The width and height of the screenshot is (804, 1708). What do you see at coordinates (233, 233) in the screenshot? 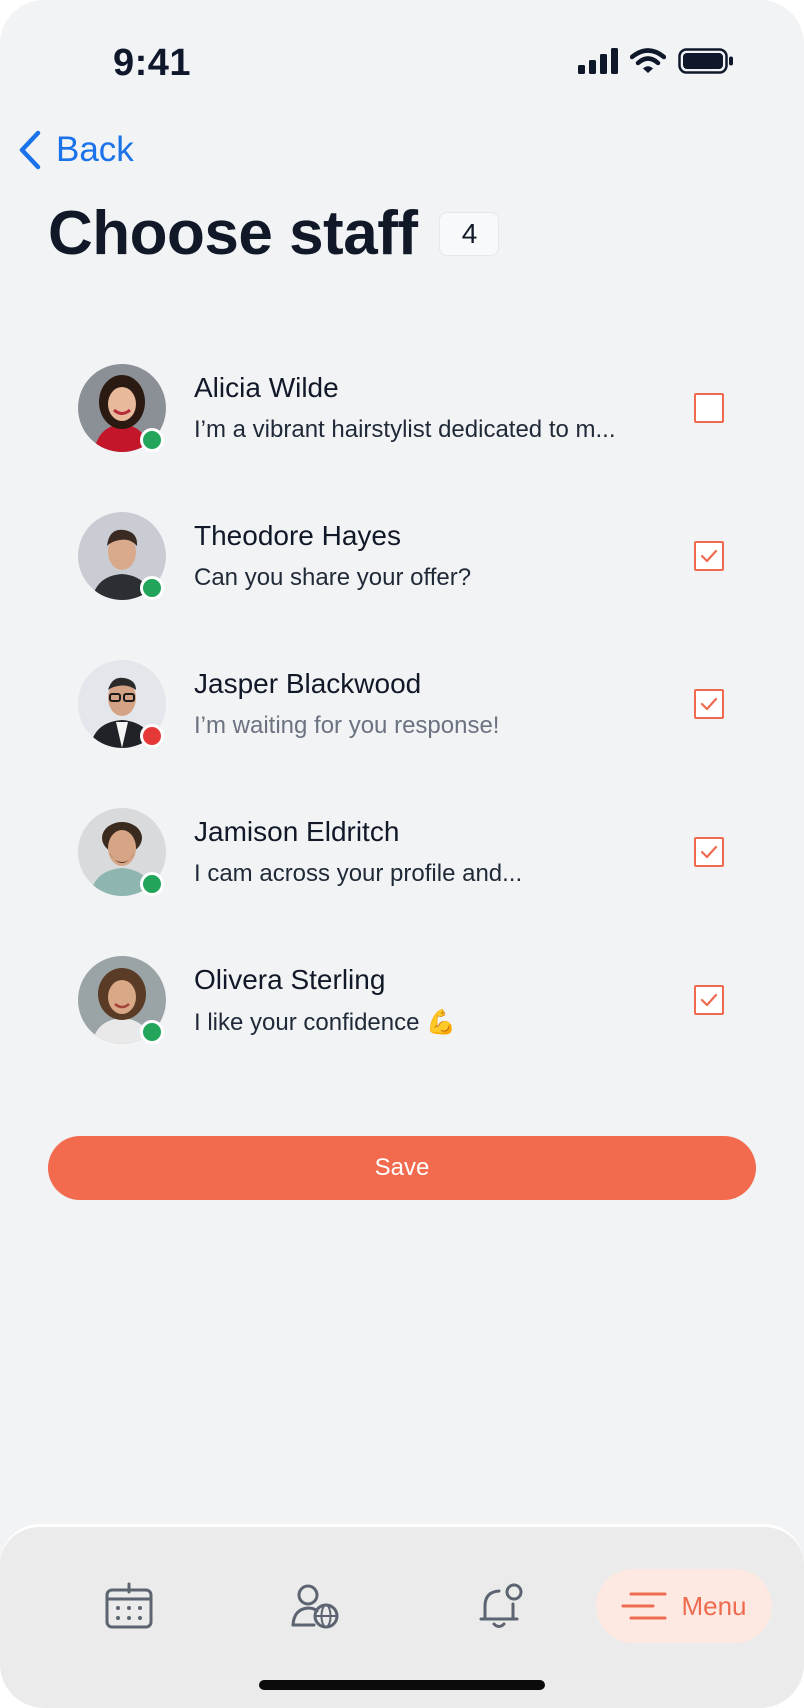
I see `page-title: Choose staff` at bounding box center [233, 233].